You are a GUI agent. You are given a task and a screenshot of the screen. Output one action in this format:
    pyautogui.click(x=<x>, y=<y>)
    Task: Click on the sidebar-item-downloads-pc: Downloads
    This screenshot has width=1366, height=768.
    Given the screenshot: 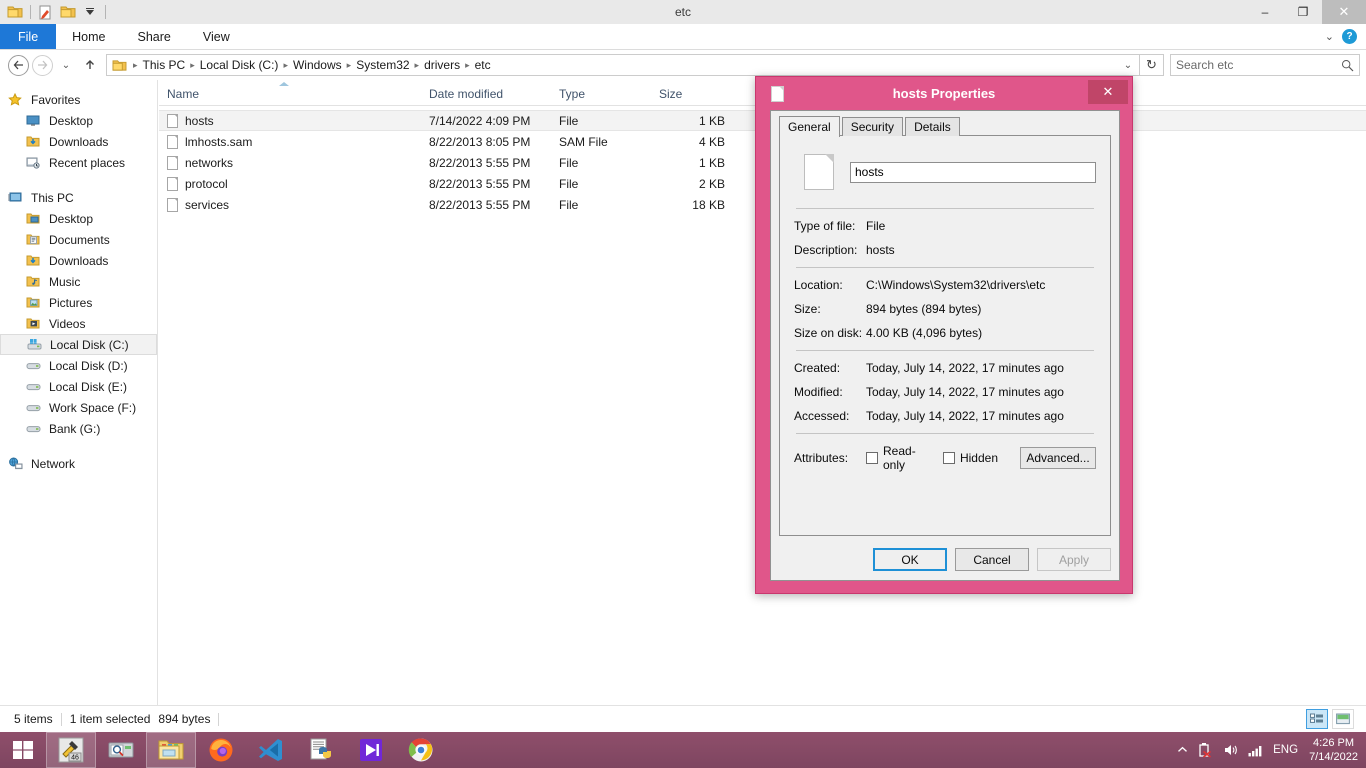 What is the action you would take?
    pyautogui.click(x=78, y=260)
    